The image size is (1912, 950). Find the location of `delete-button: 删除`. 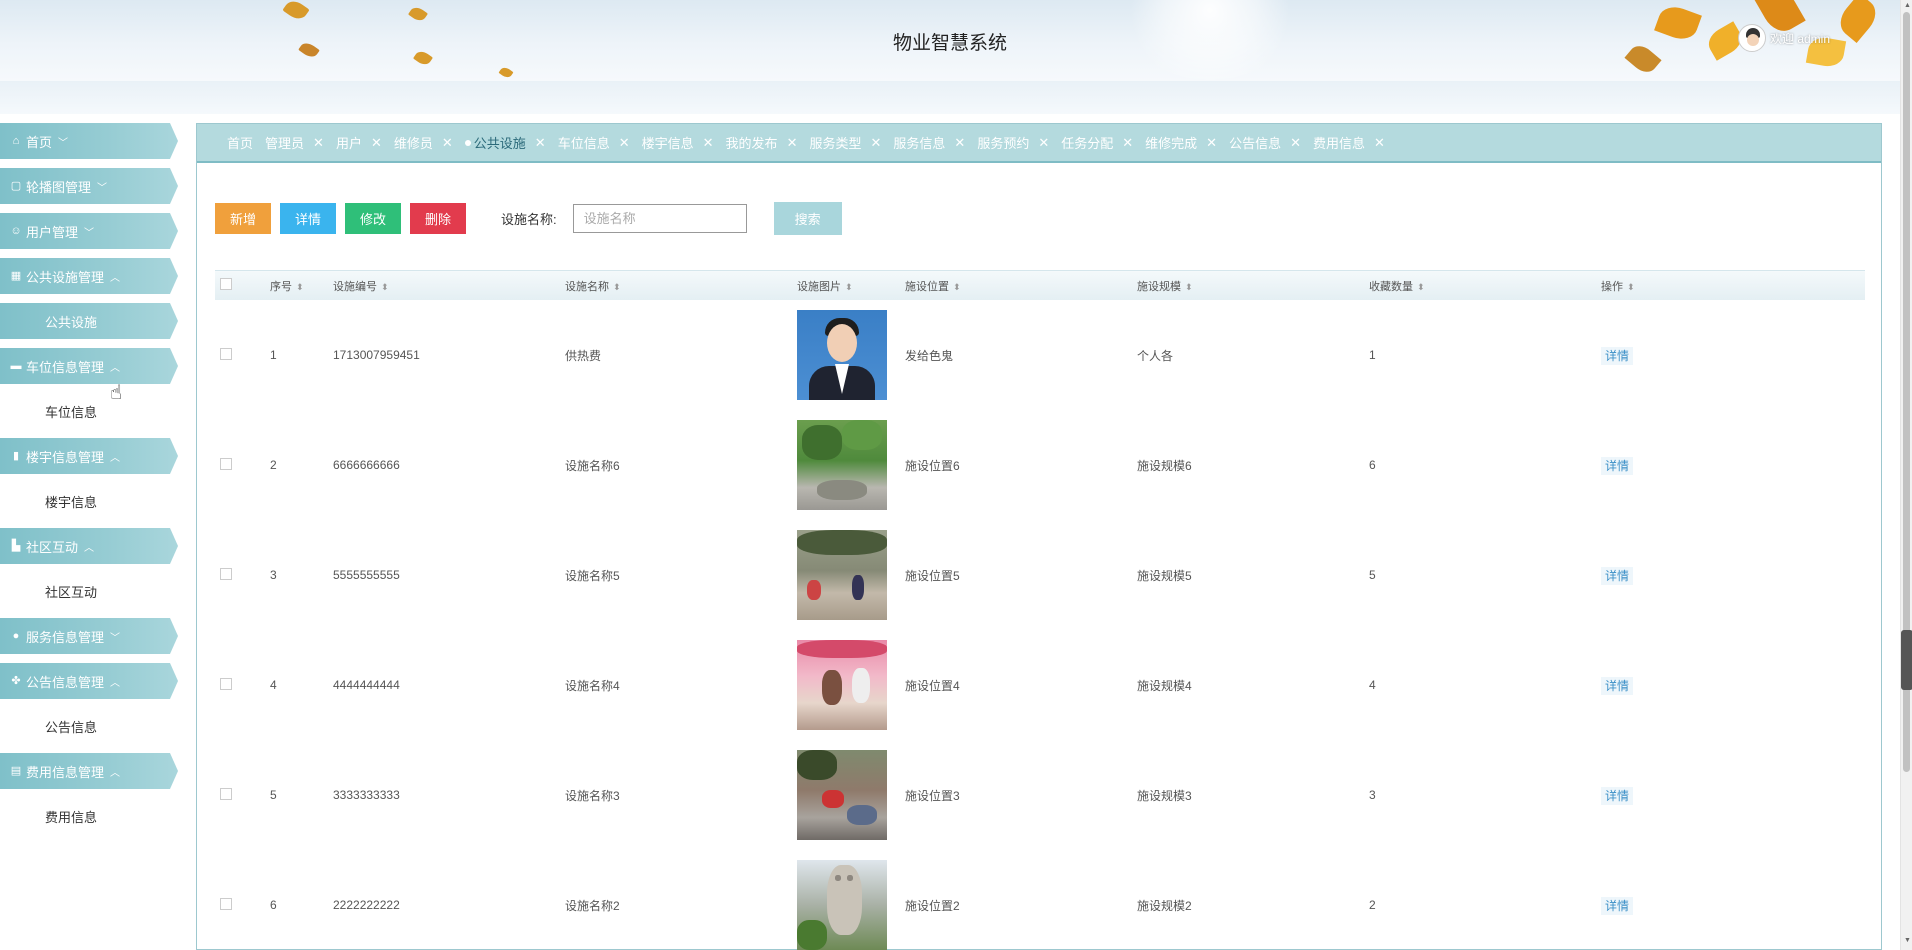

delete-button: 删除 is located at coordinates (438, 218).